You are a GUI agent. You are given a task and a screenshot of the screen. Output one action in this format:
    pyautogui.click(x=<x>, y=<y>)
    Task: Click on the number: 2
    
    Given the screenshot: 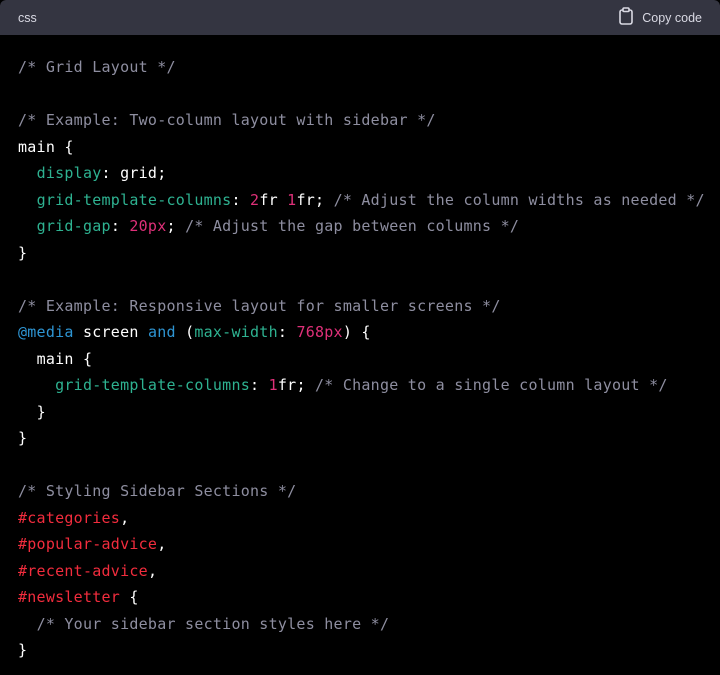 What is the action you would take?
    pyautogui.click(x=255, y=199)
    